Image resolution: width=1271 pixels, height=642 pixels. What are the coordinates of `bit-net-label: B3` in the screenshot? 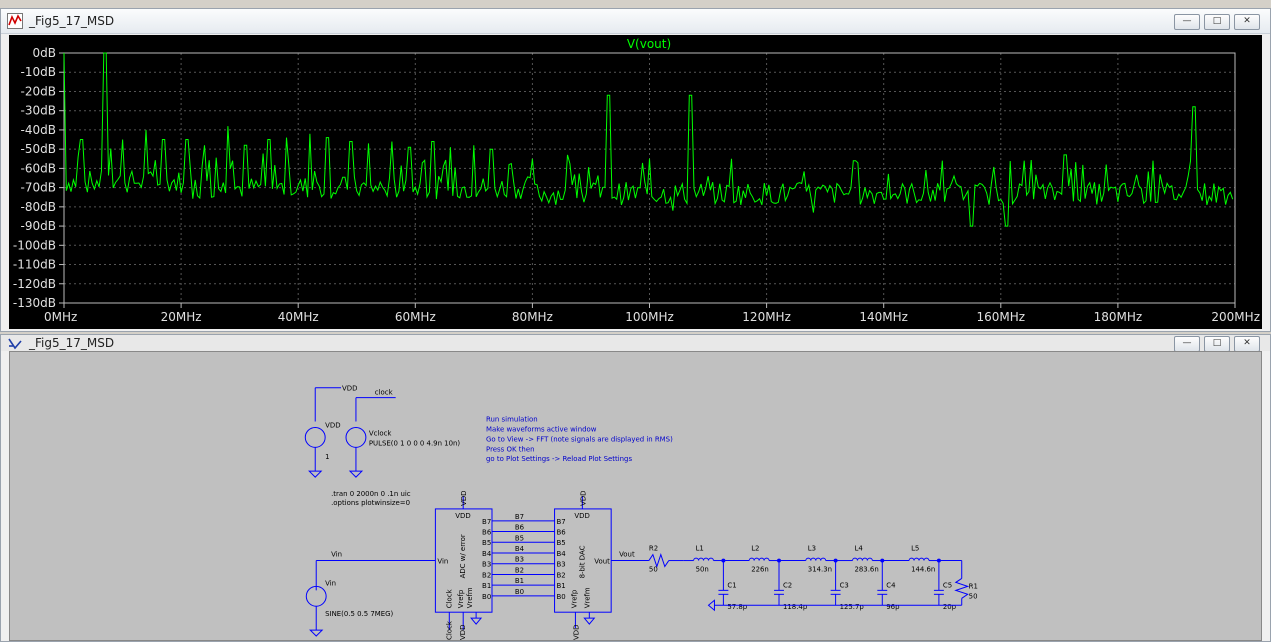 It's located at (519, 560).